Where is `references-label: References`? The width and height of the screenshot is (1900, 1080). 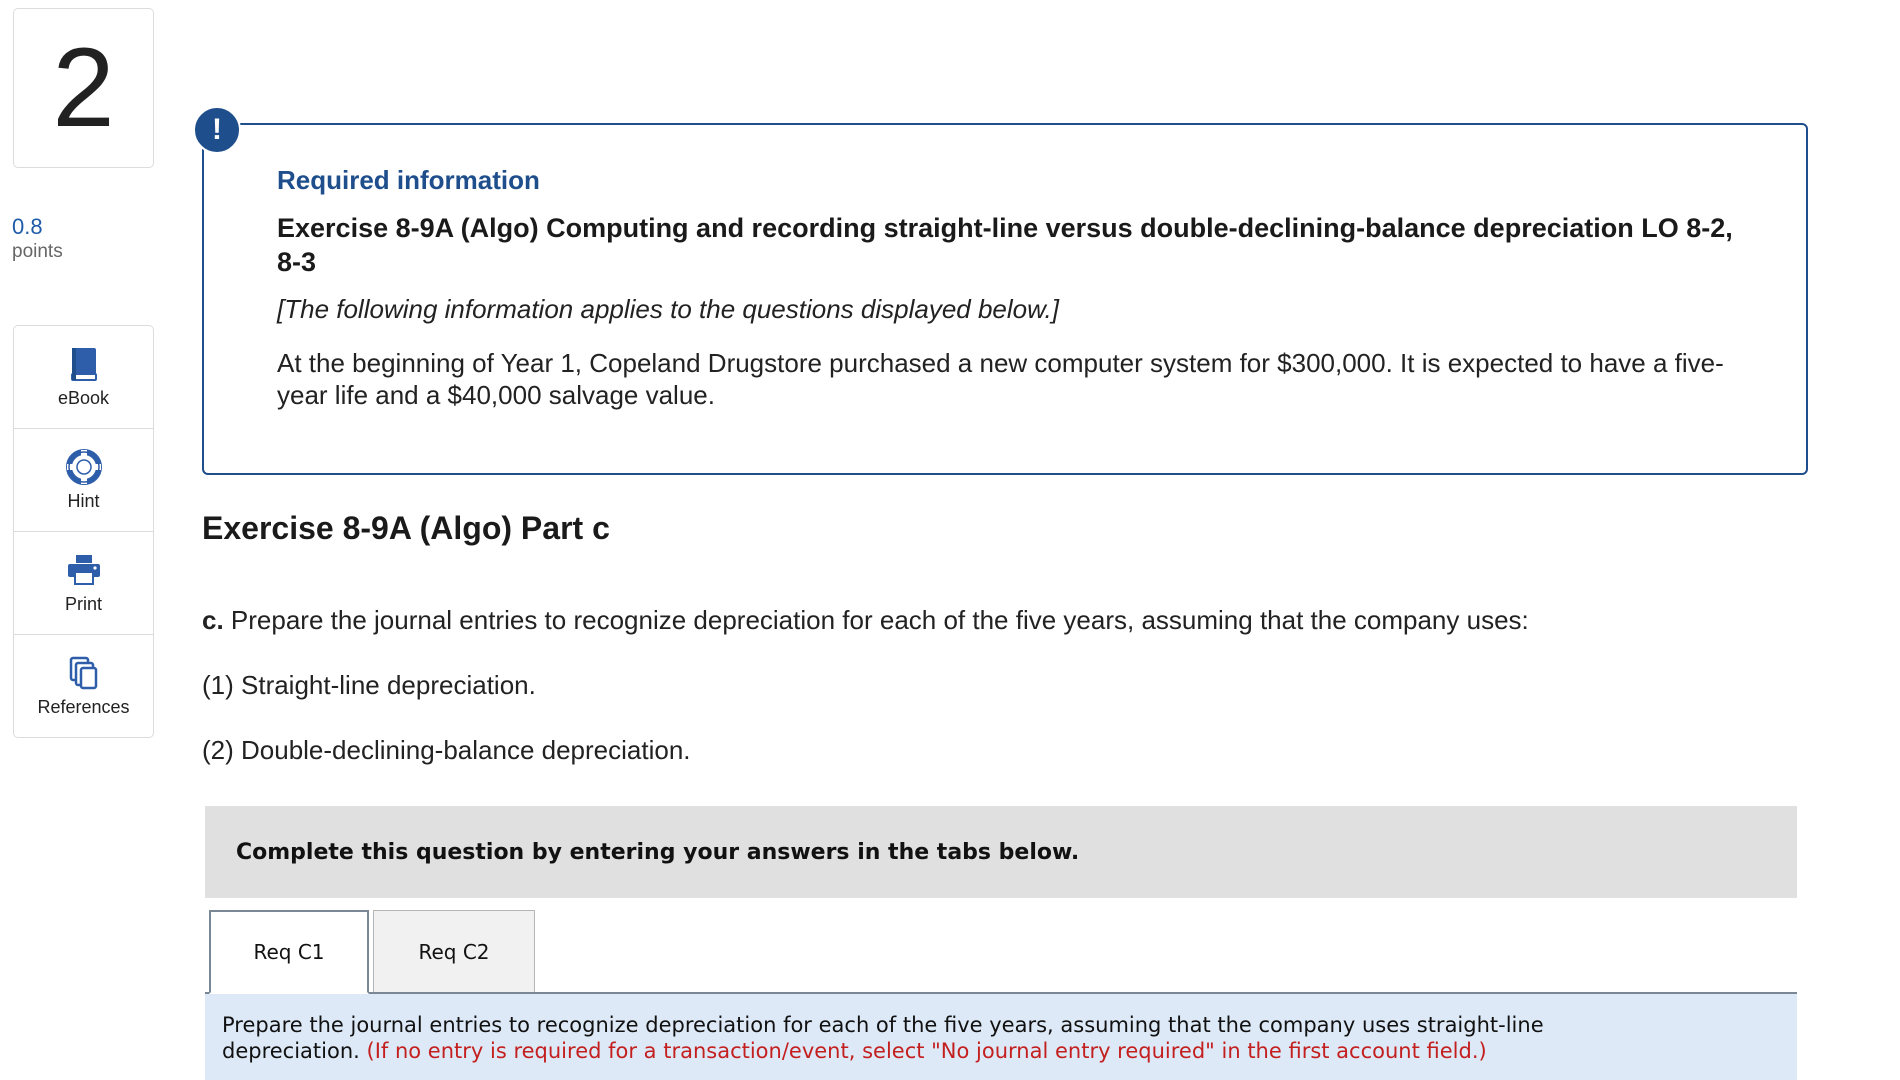 references-label: References is located at coordinates (83, 706).